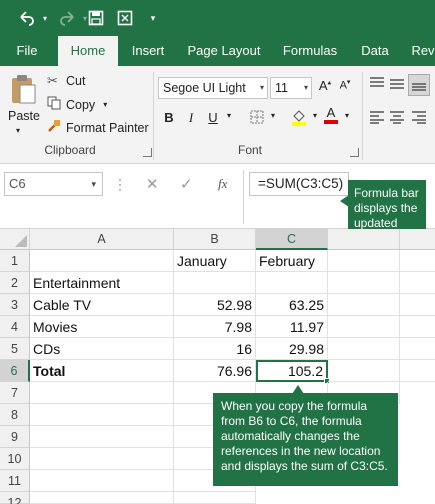 This screenshot has height=504, width=435. Describe the element at coordinates (291, 88) in the screenshot. I see `font-size-combo: 11 ▾` at that location.